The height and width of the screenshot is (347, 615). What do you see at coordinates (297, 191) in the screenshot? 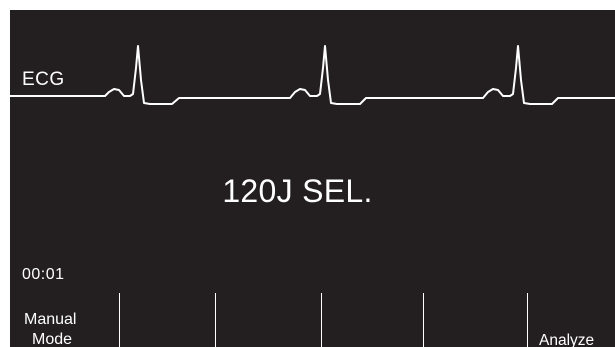
I see `energy-selected-message: 120J SEL.` at bounding box center [297, 191].